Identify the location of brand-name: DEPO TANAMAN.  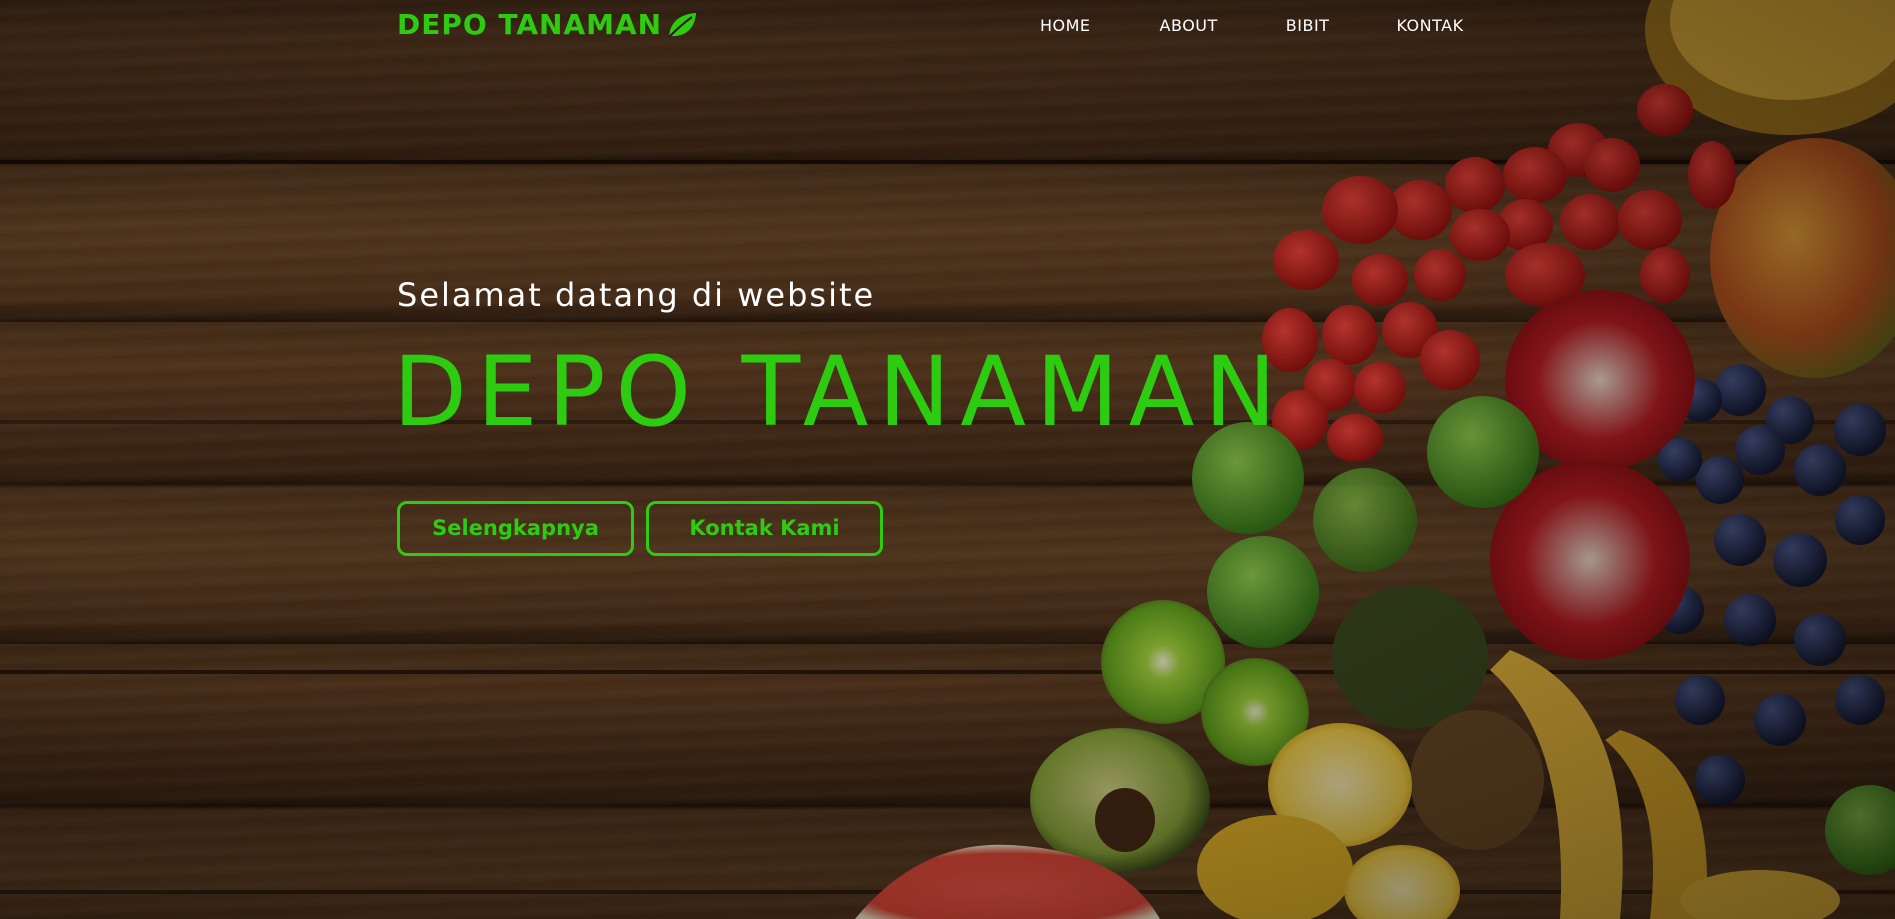
(530, 24).